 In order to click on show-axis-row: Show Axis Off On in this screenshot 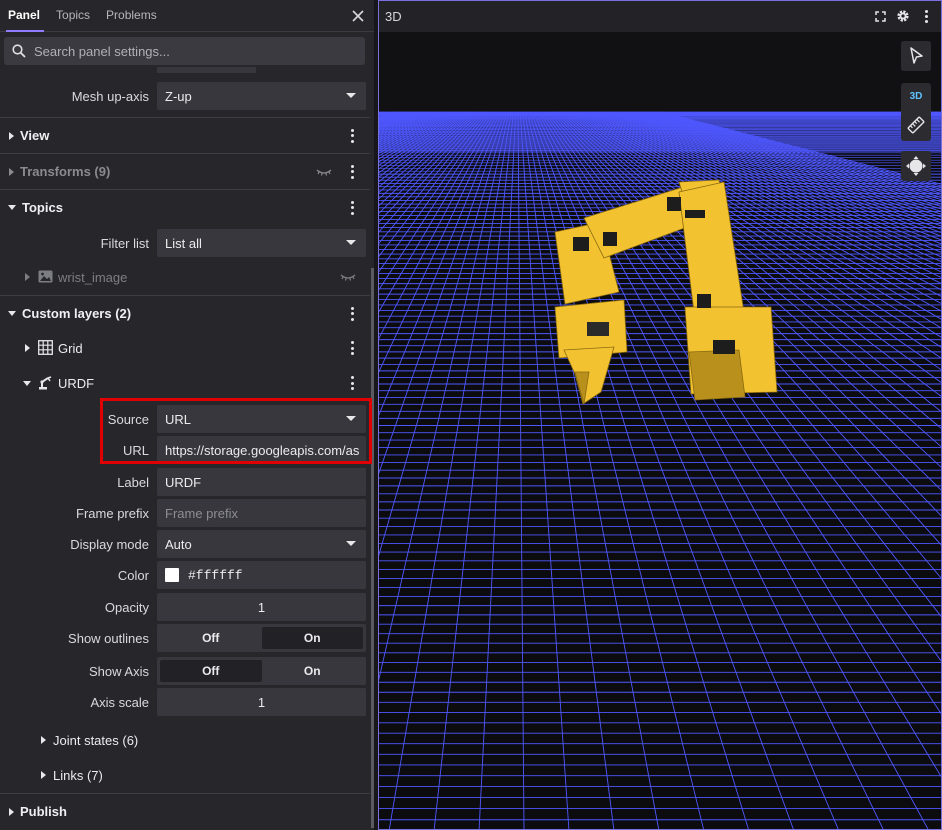, I will do `click(185, 671)`.